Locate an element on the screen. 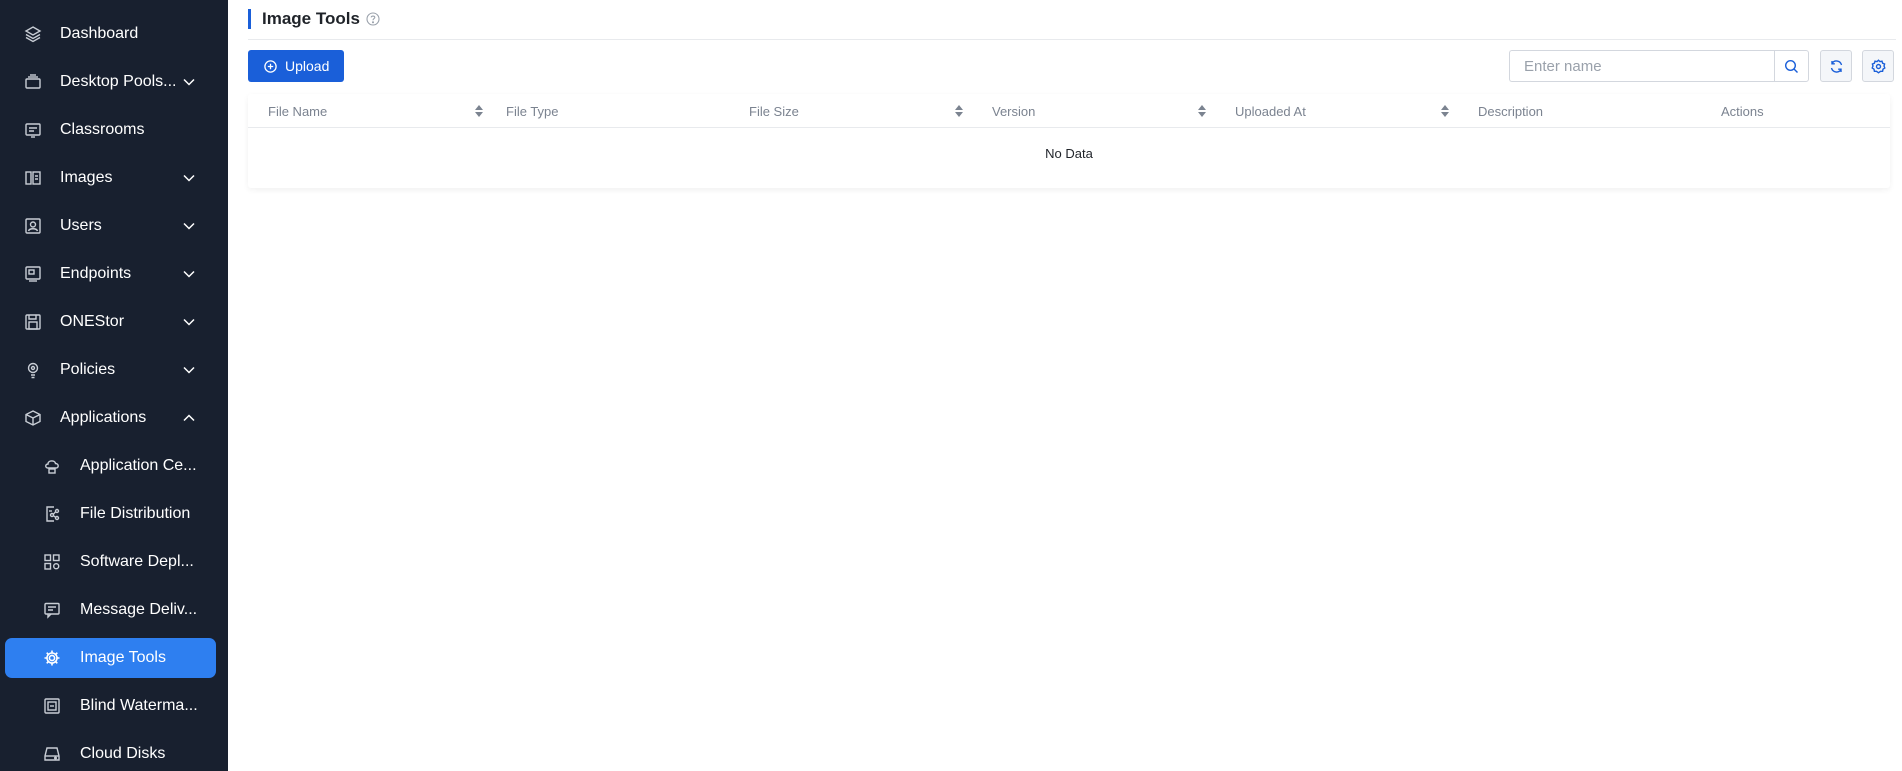 The width and height of the screenshot is (1902, 771). column-header-description: Description is located at coordinates (1578, 111).